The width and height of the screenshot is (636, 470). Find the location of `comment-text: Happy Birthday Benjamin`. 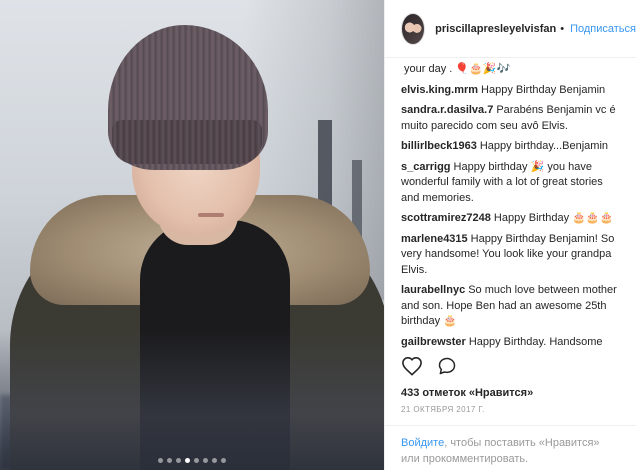

comment-text: Happy Birthday Benjamin is located at coordinates (543, 89).